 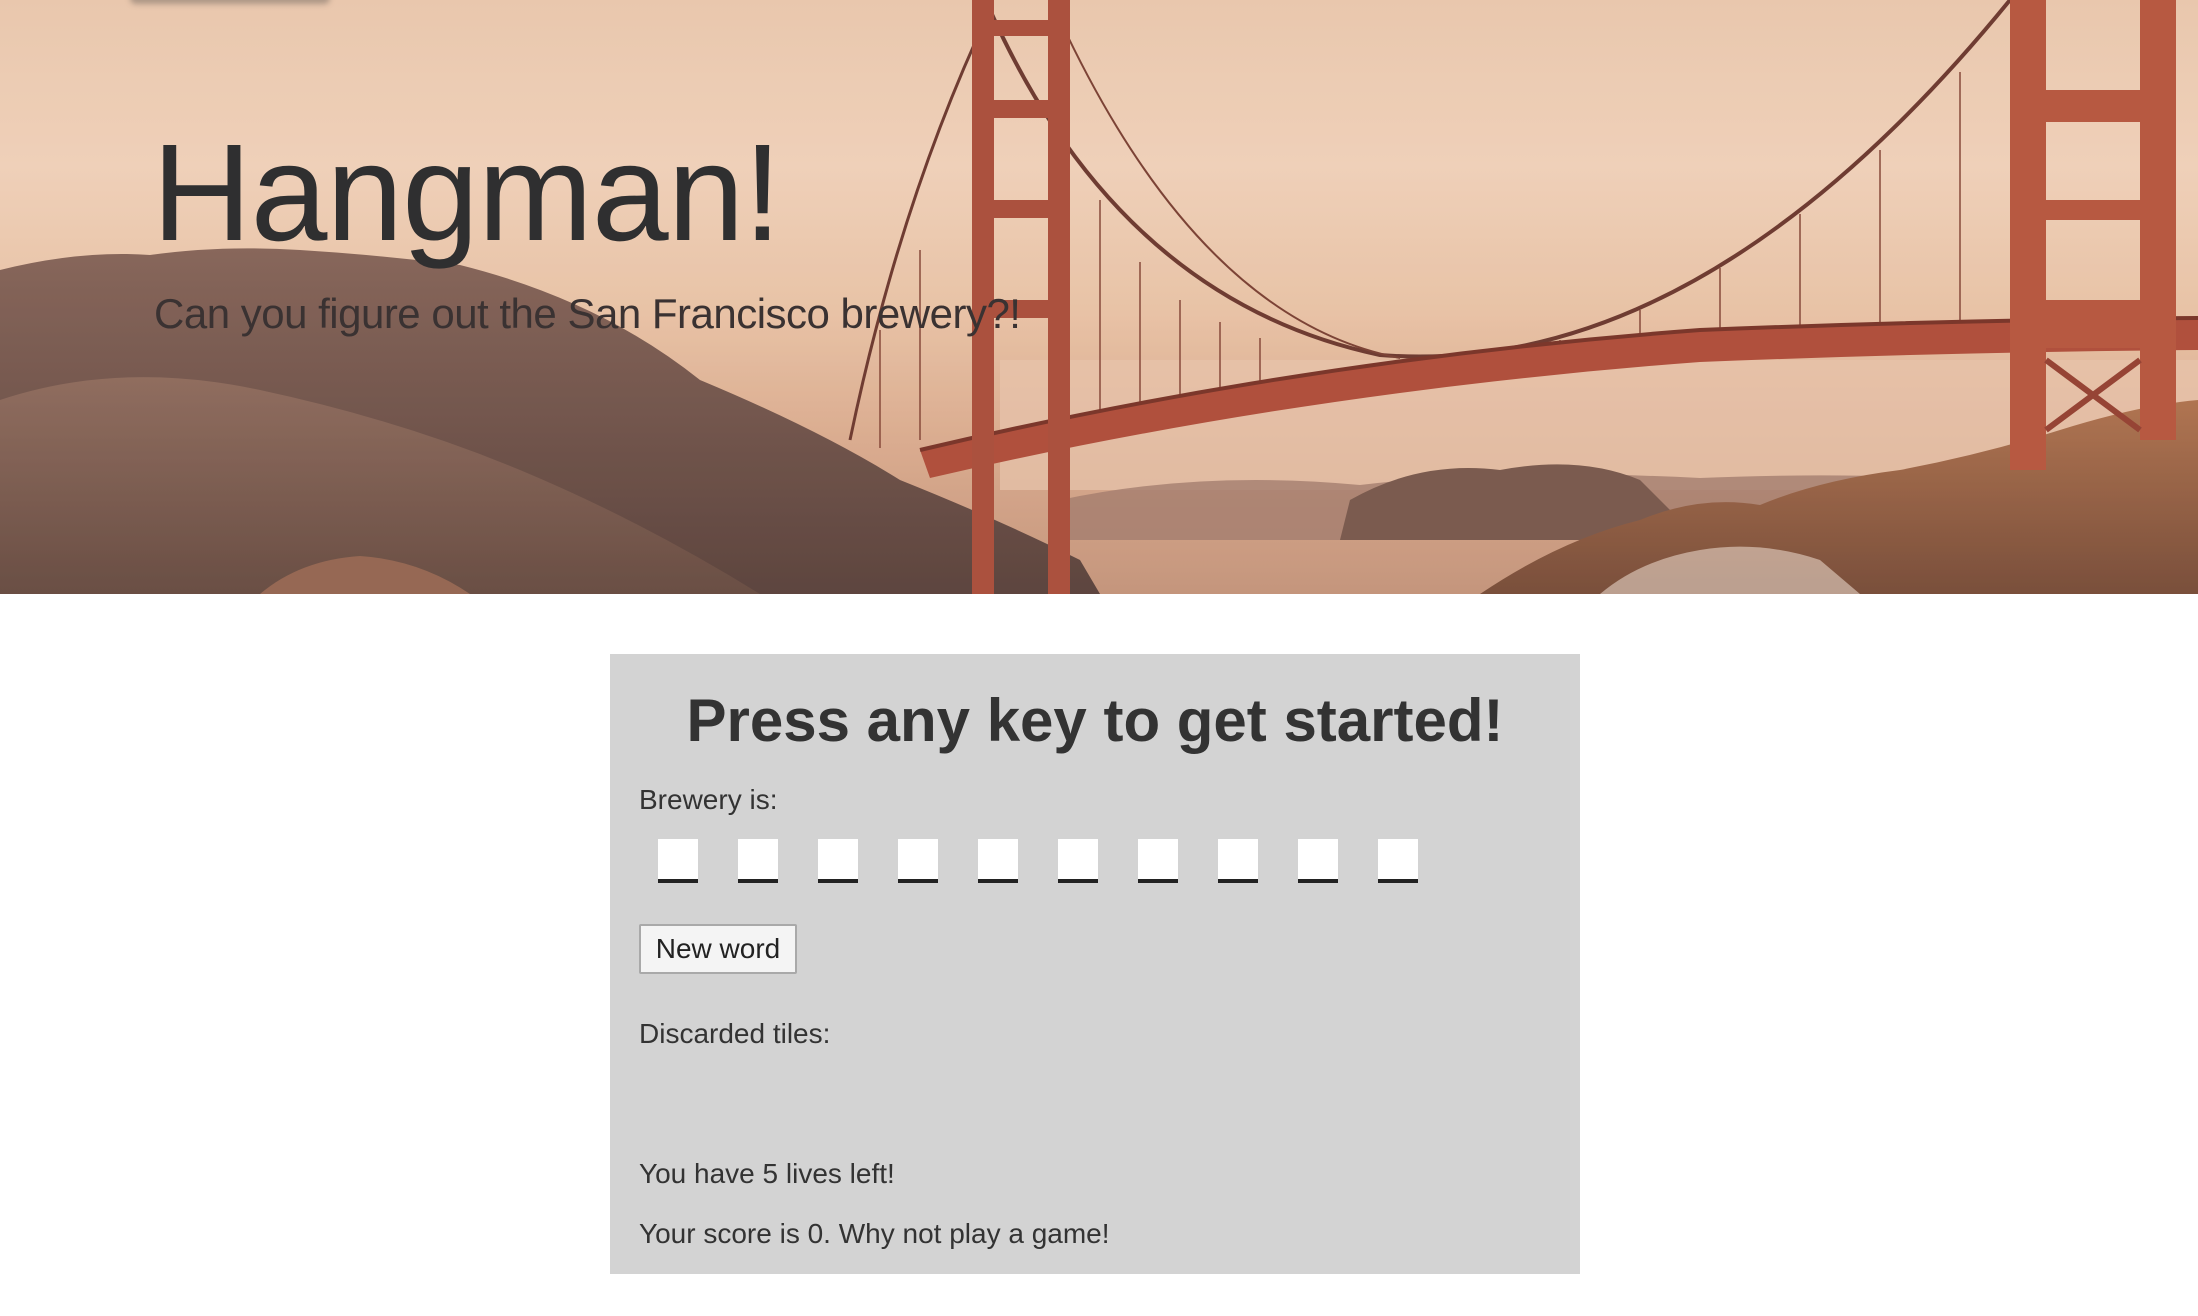 I want to click on score-status: Your score is 0. Why not play a game!, so click(x=874, y=1233).